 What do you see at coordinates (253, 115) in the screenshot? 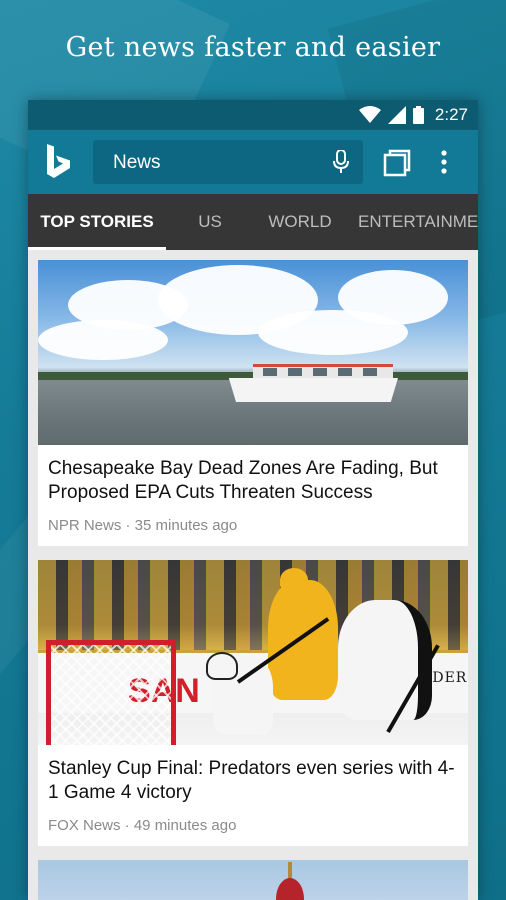
I see `status-bar: 2:27` at bounding box center [253, 115].